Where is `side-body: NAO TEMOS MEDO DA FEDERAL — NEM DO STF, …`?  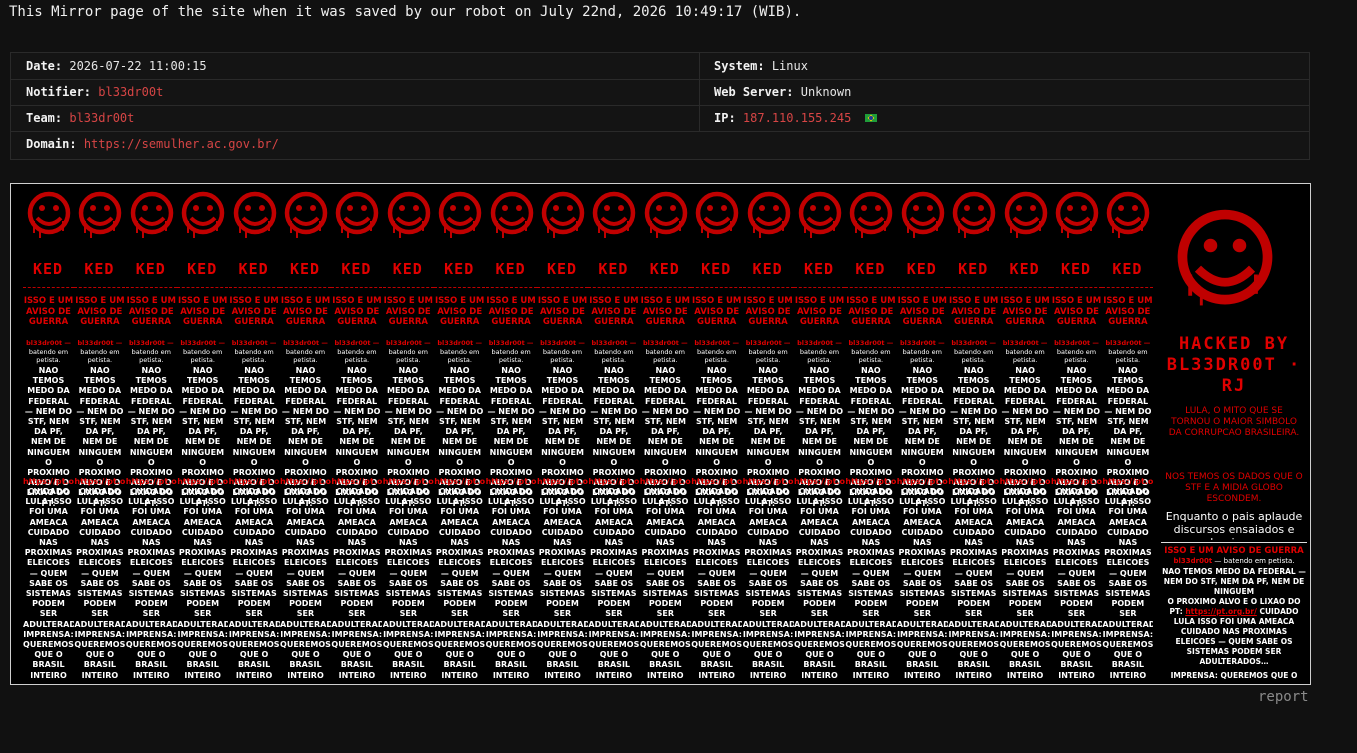
side-body: NAO TEMOS MEDO DA FEDERAL — NEM DO STF, … is located at coordinates (1234, 624).